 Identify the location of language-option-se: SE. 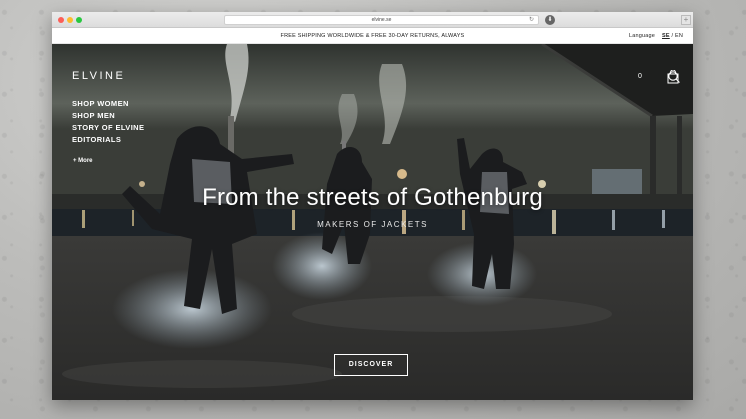
(666, 36).